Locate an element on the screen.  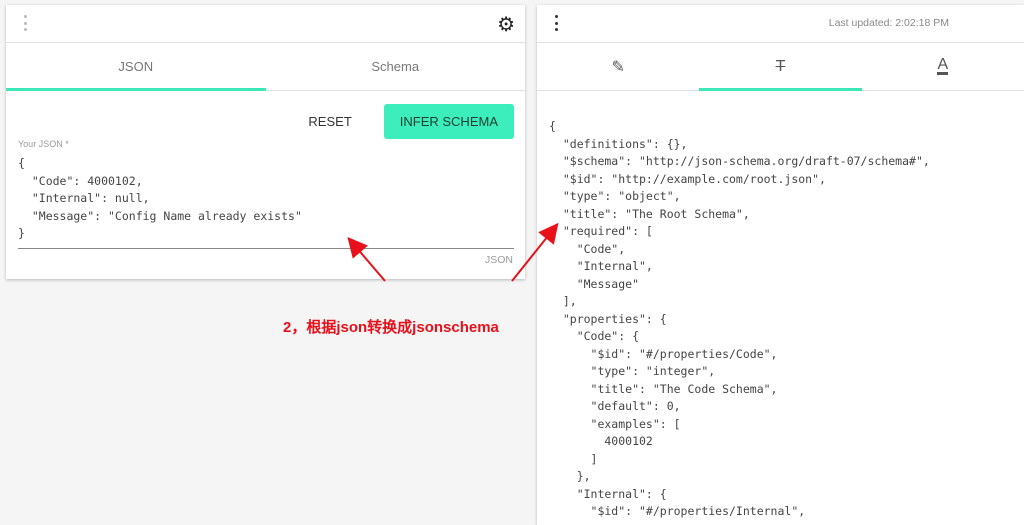
arrow-to-output is located at coordinates (535, 252).